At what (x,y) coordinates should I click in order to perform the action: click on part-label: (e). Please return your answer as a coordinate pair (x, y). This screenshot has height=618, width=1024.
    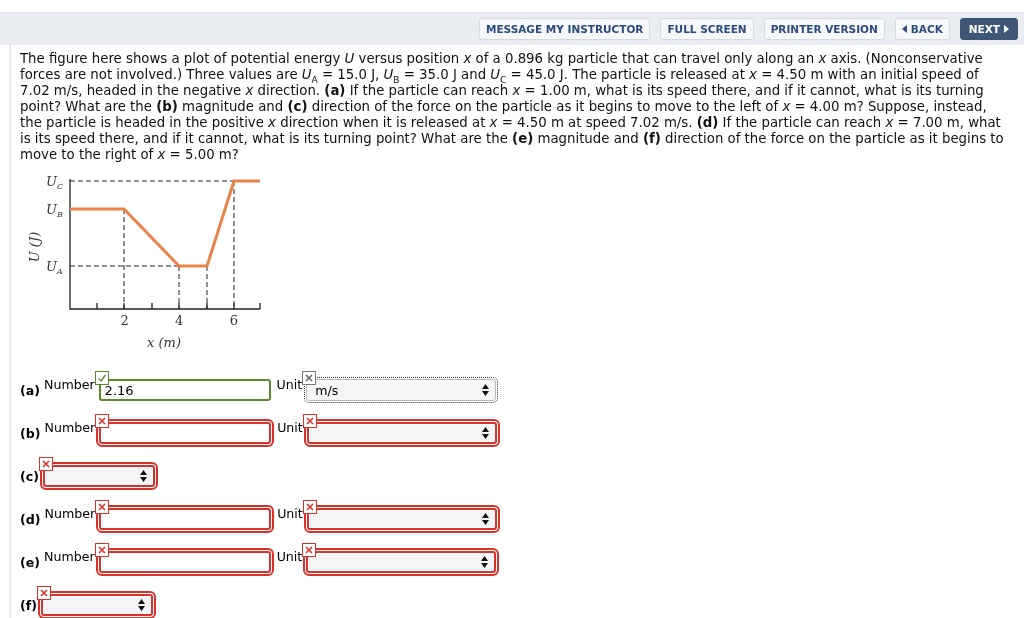
    Looking at the image, I should click on (30, 562).